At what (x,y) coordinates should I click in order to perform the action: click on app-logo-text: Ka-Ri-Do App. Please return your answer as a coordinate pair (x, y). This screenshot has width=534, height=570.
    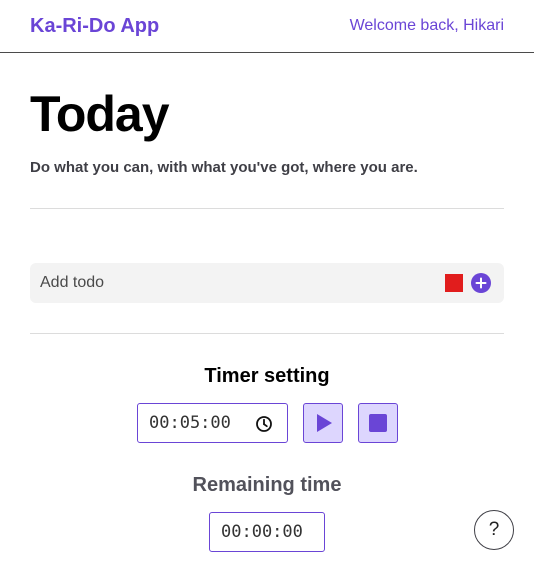
    Looking at the image, I should click on (94, 26).